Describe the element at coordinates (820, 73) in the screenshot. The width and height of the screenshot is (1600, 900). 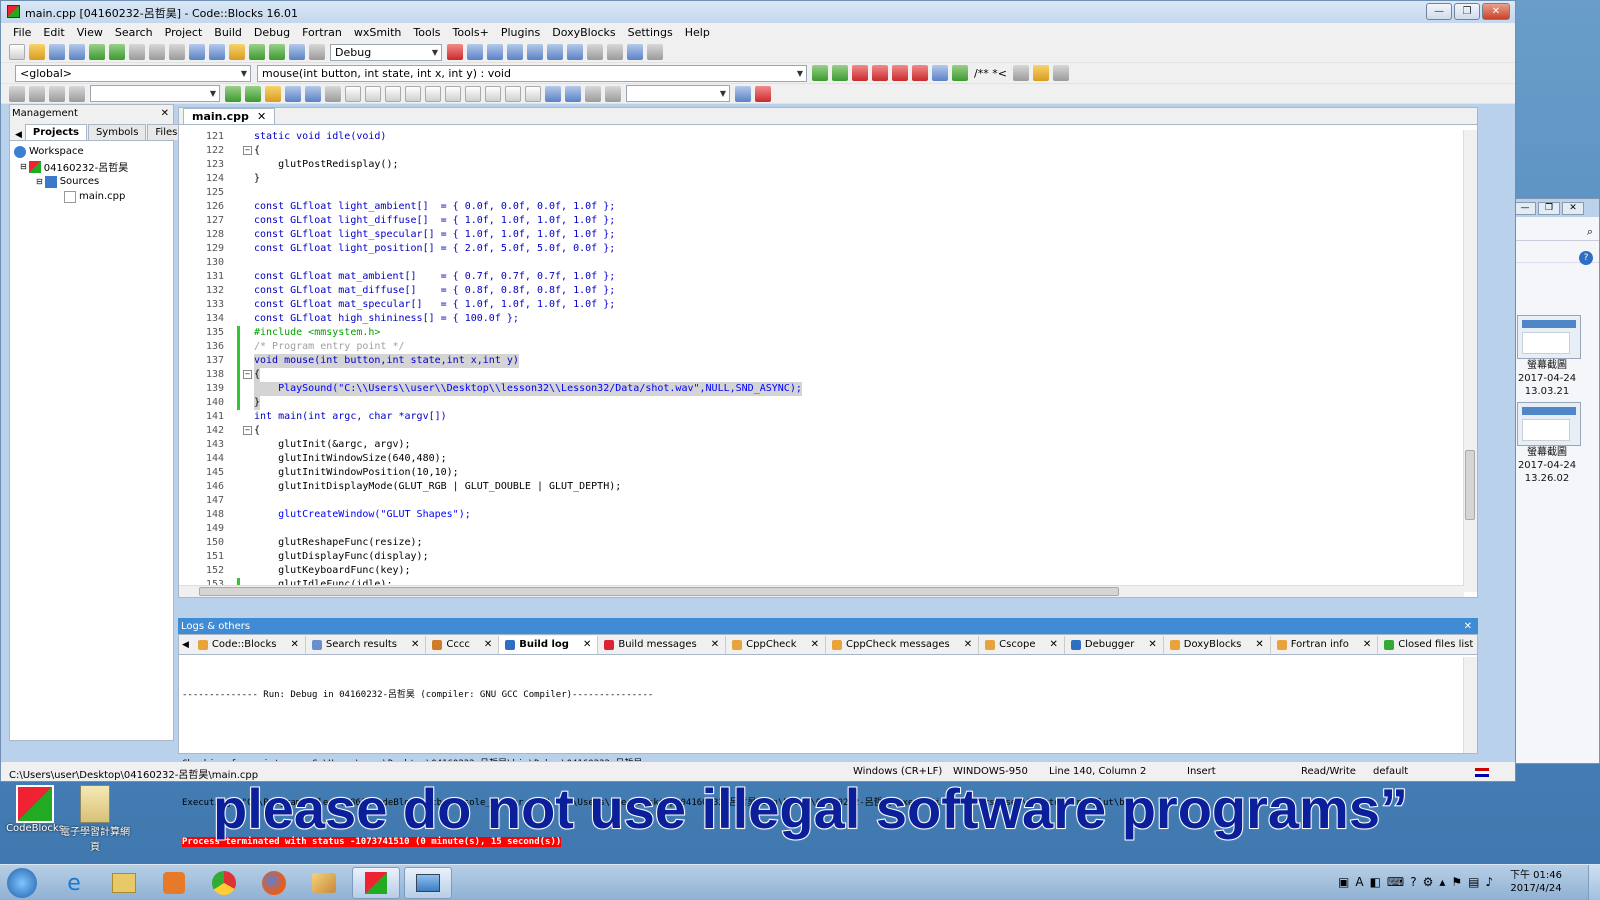
I see `jump-back-icon` at that location.